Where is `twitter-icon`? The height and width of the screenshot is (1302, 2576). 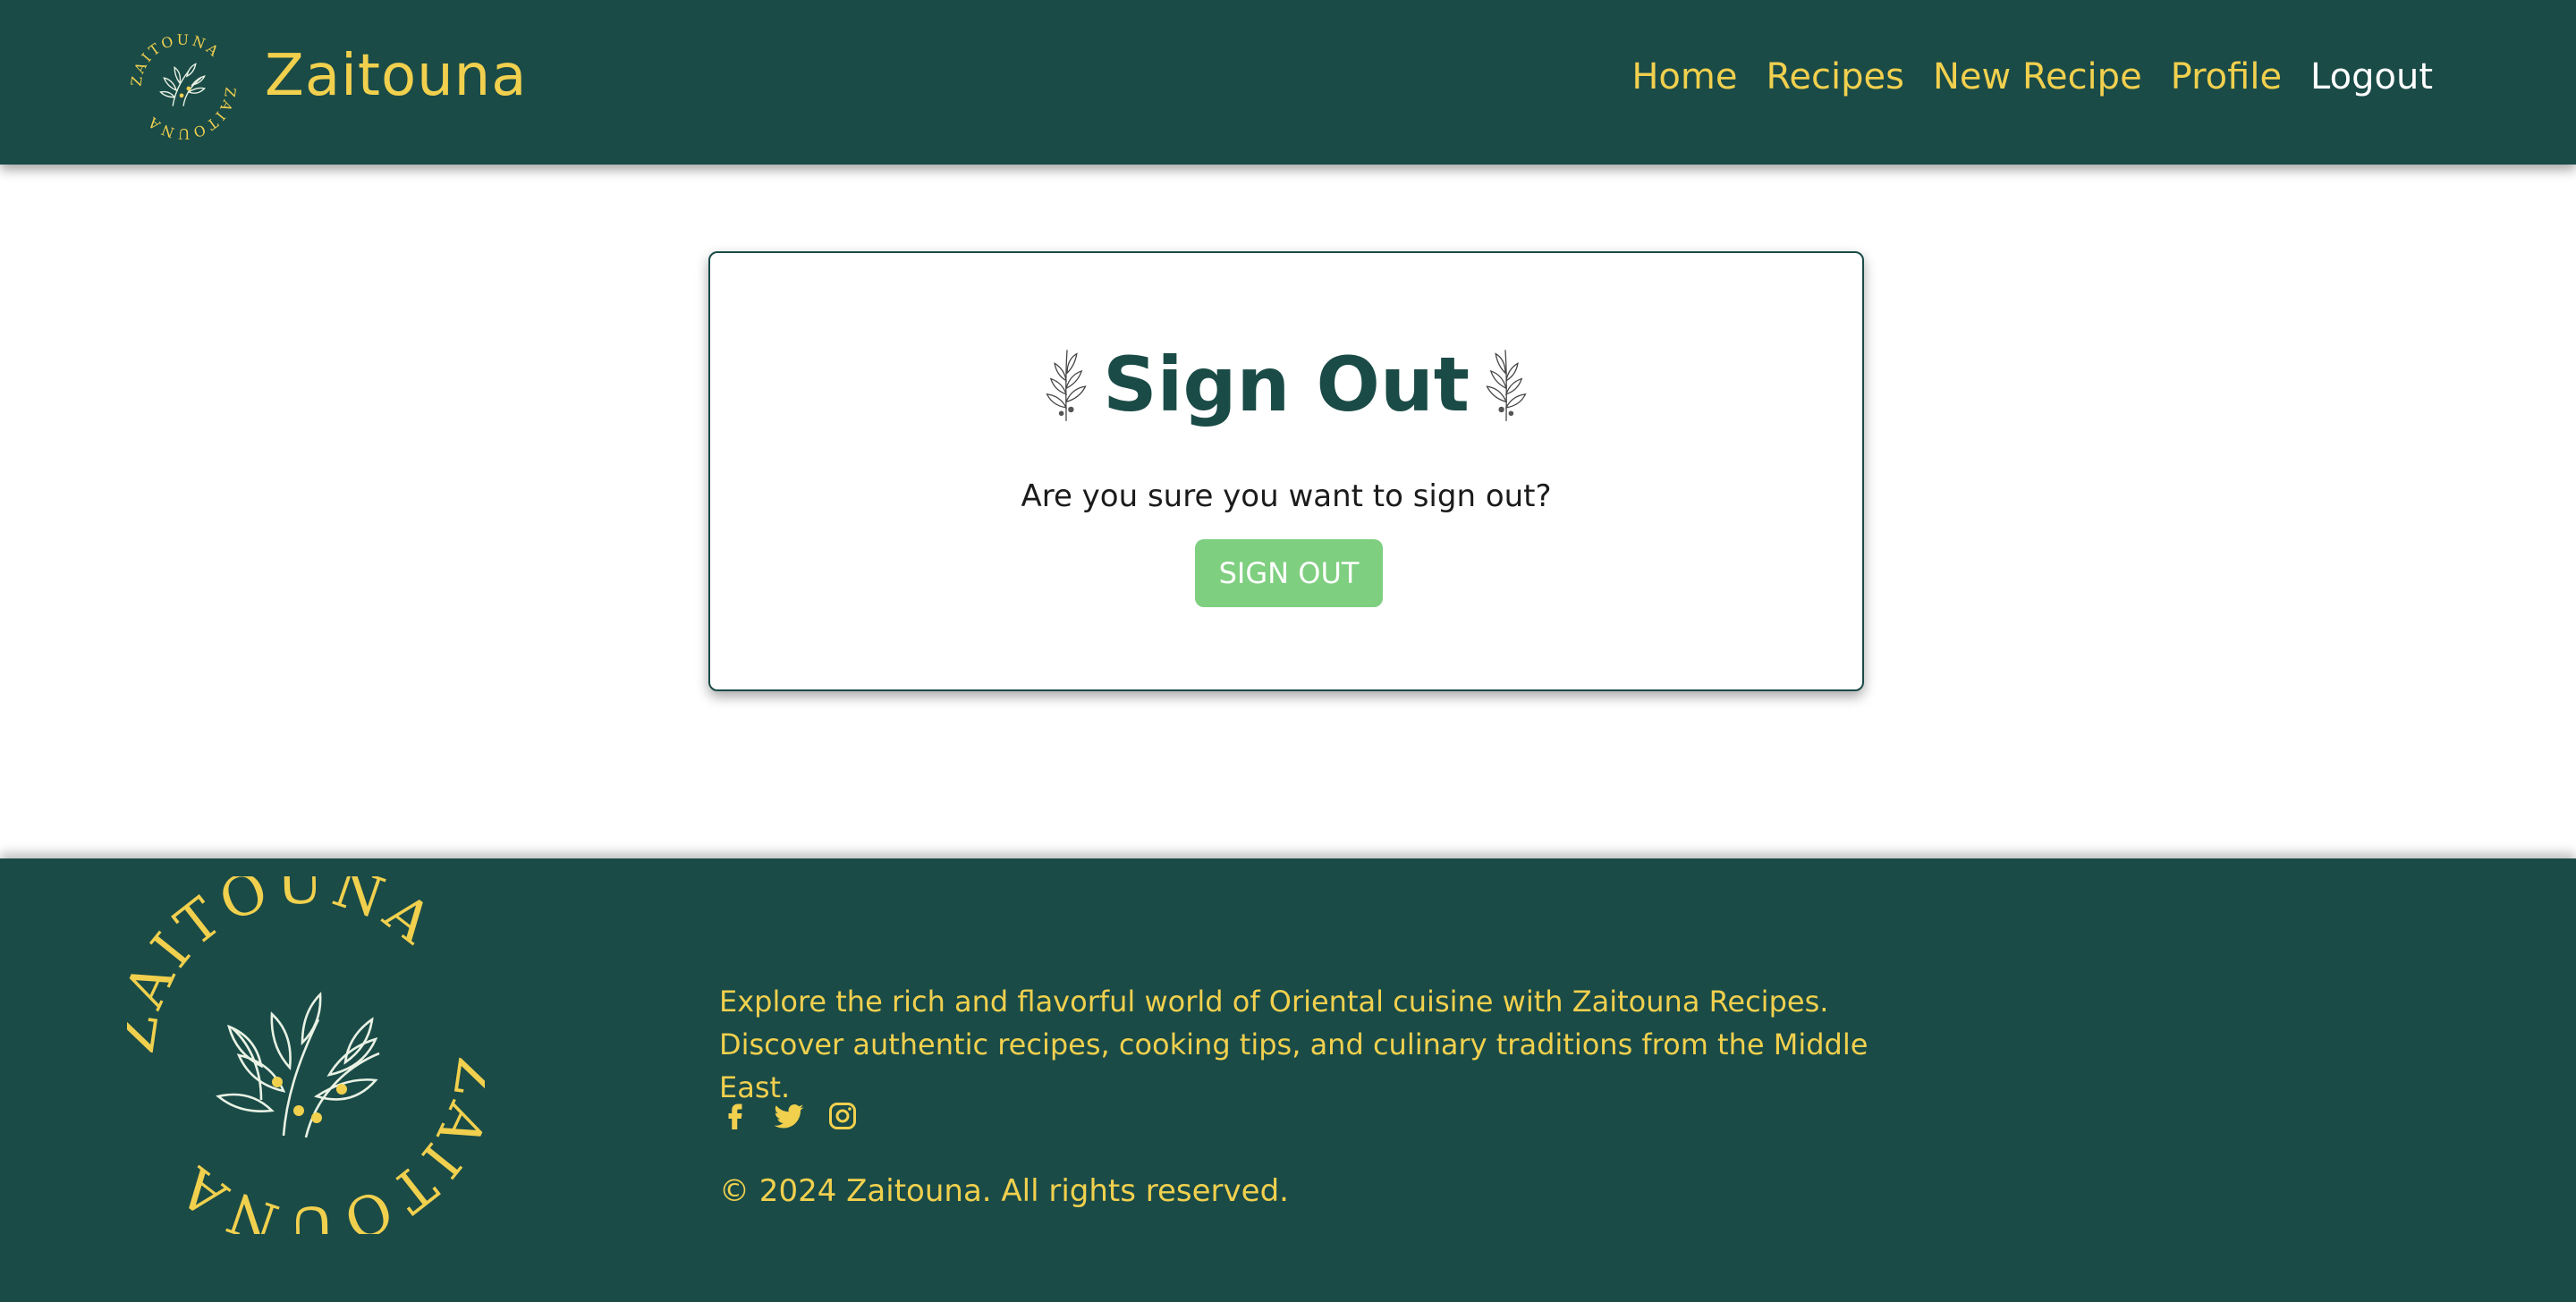 twitter-icon is located at coordinates (789, 1116).